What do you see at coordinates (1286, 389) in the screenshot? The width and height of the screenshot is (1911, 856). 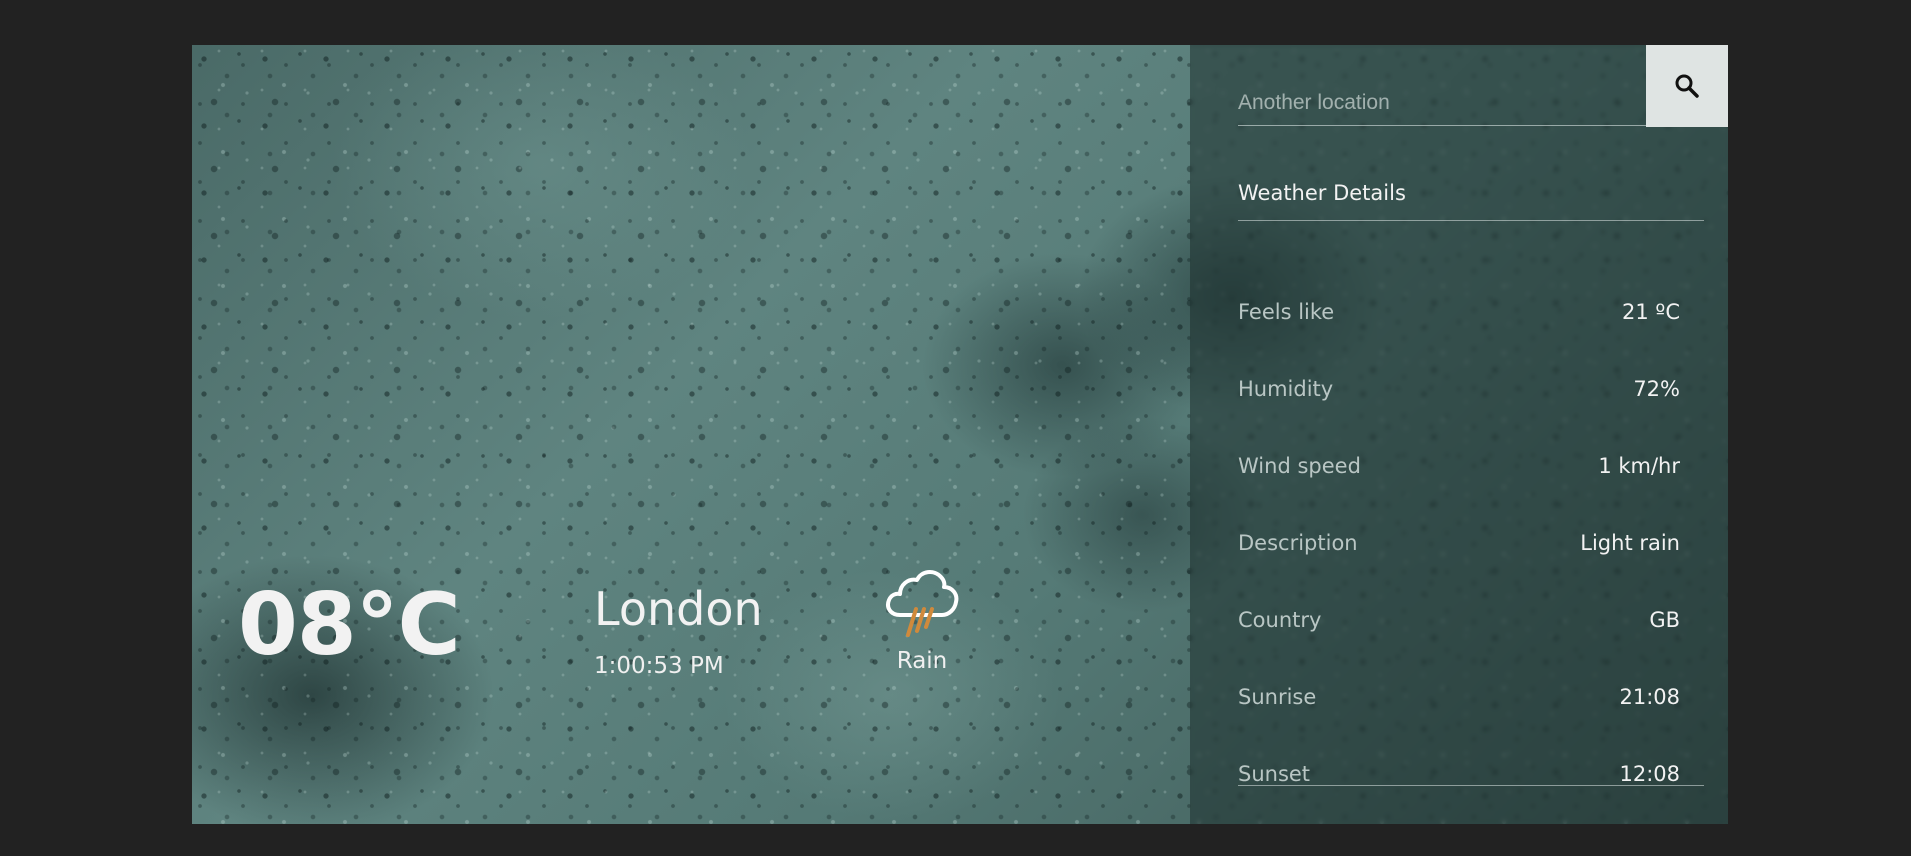 I see `detail-label: Humidity` at bounding box center [1286, 389].